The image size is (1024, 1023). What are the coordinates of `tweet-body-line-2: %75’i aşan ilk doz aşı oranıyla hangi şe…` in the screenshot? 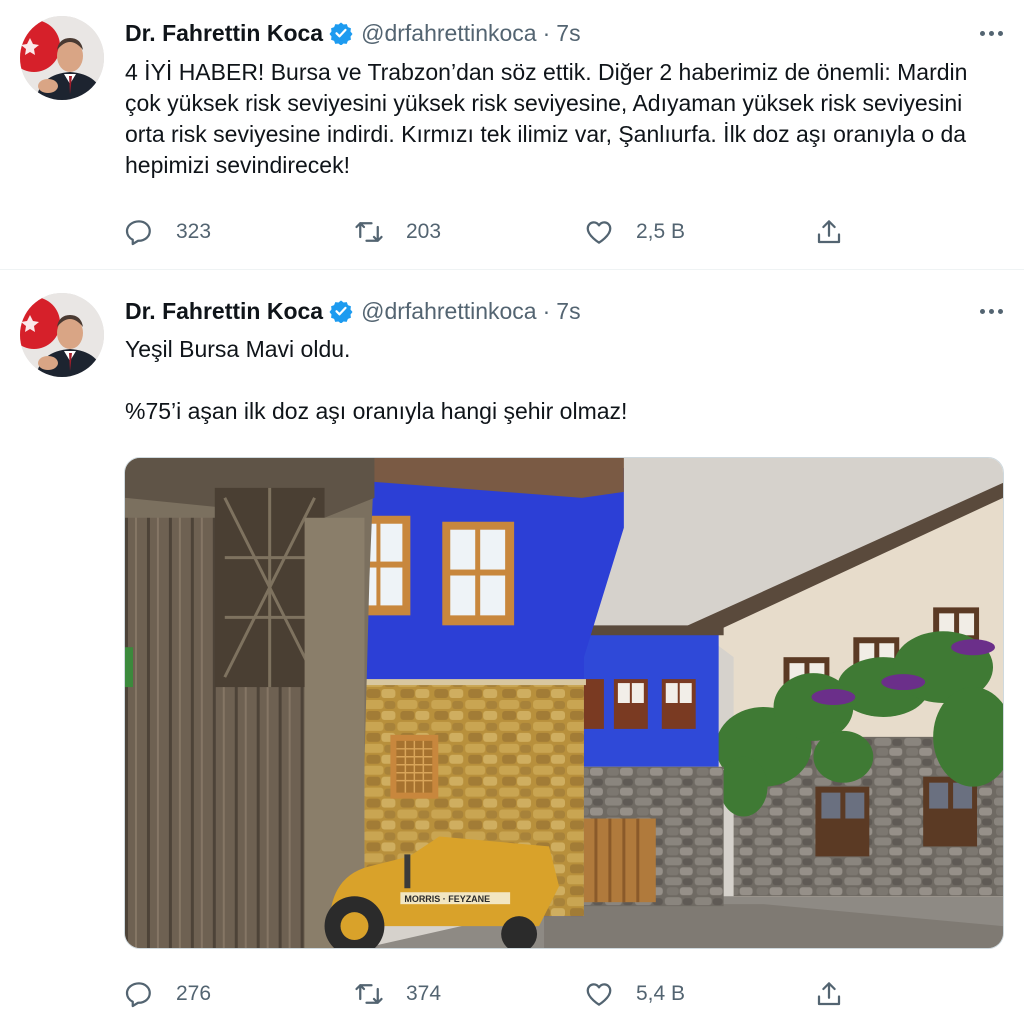 It's located at (376, 411).